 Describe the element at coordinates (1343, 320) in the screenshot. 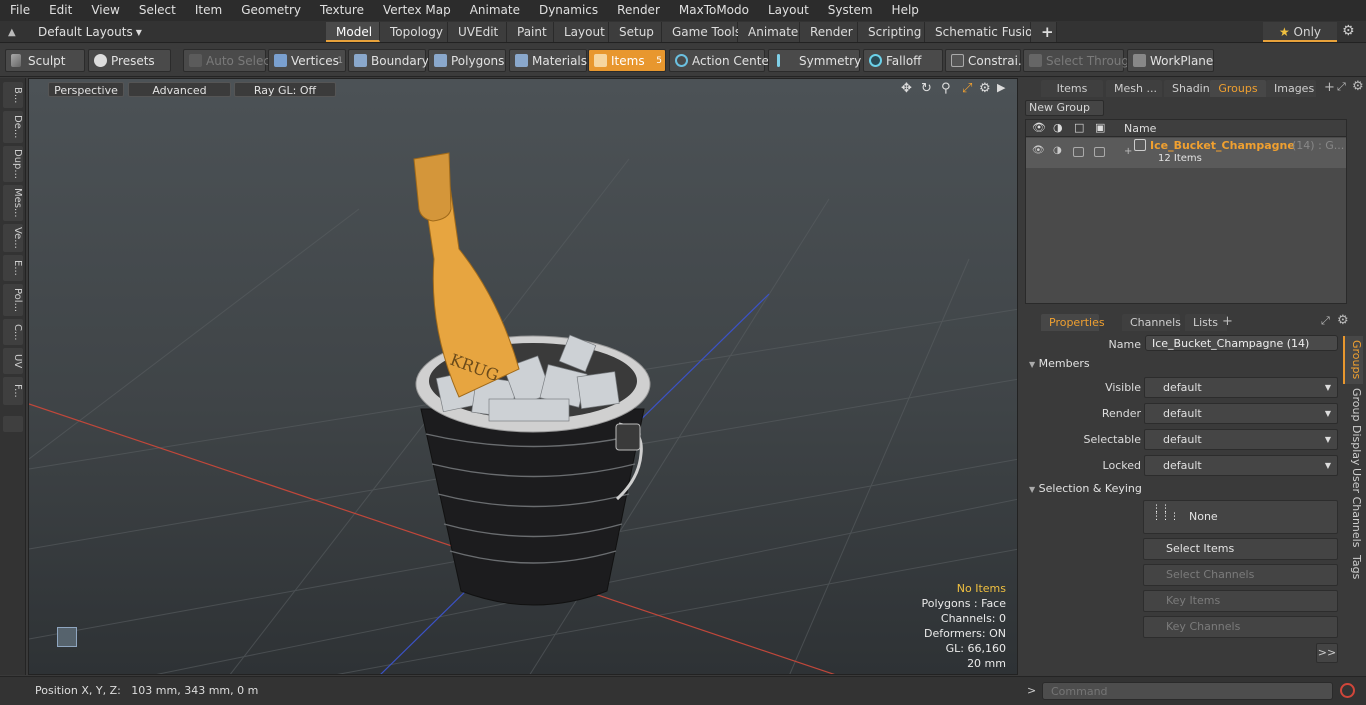

I see `prop-gear-icon: ⚙` at that location.